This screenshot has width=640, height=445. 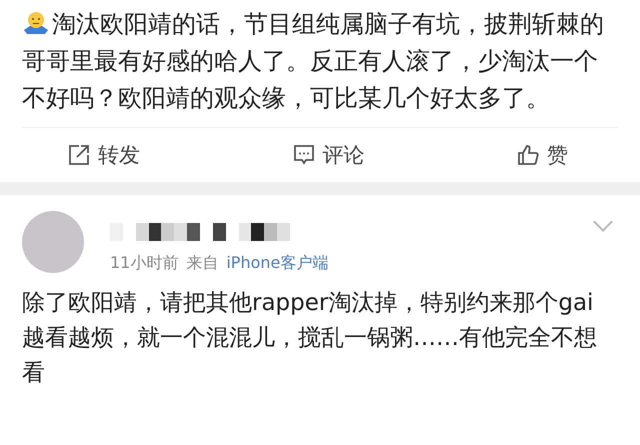 I want to click on comment-time: 11小时前, so click(x=144, y=263).